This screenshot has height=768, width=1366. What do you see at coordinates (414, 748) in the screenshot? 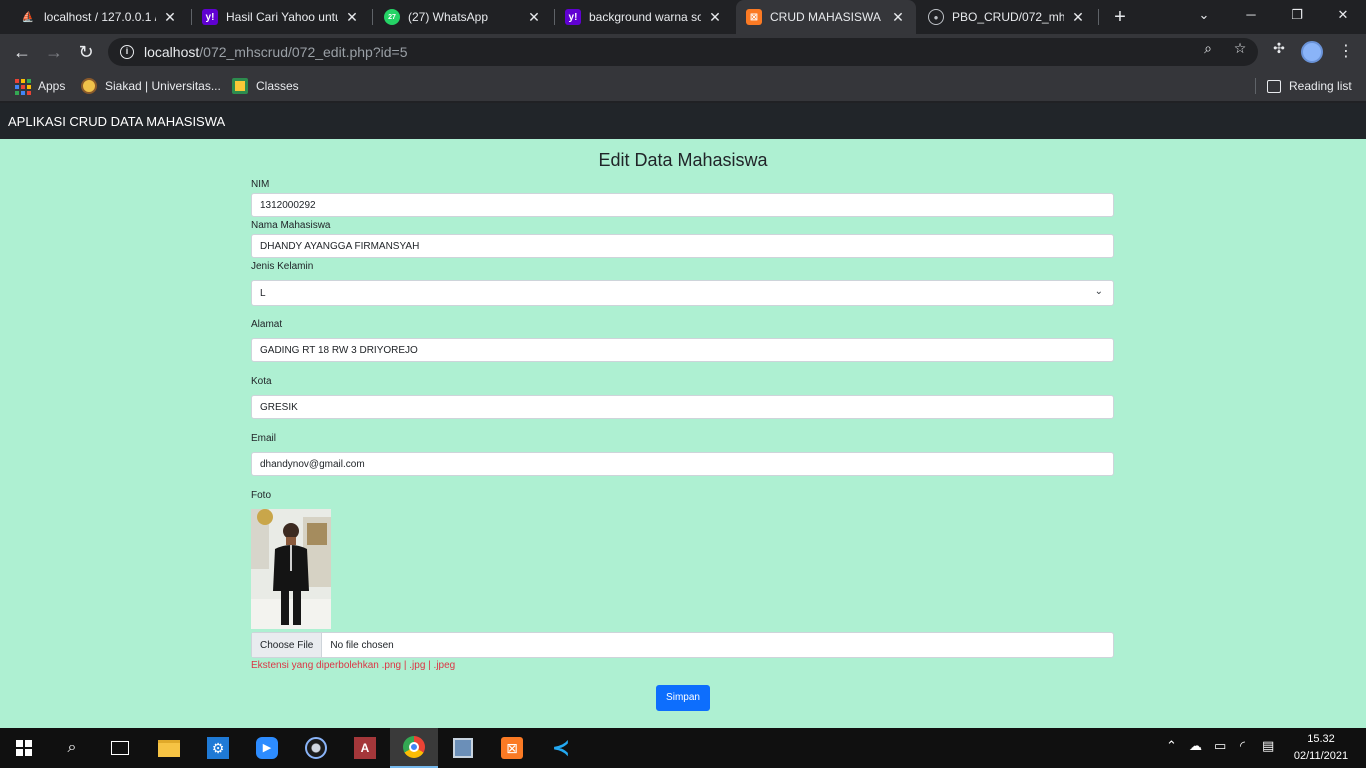
I see `chrome-button` at bounding box center [414, 748].